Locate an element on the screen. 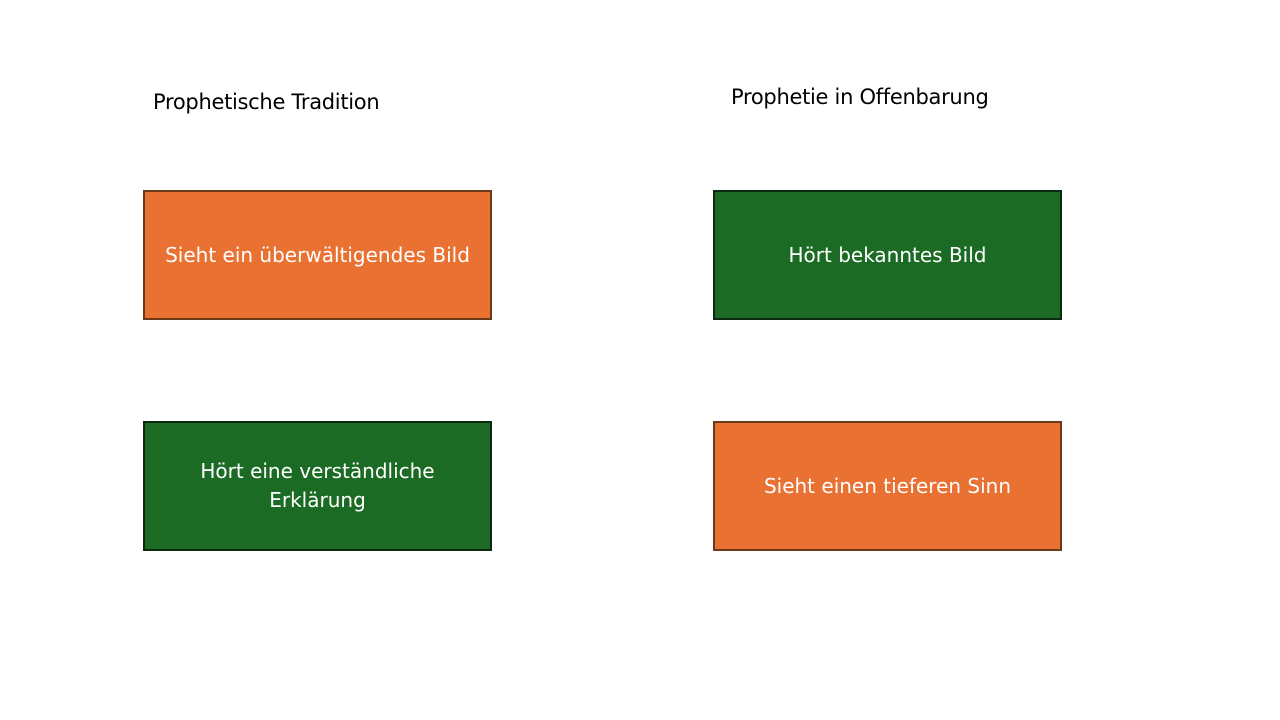 Image resolution: width=1280 pixels, height=720 pixels. right-column-heading: Prophetie in Offenbarung is located at coordinates (860, 97).